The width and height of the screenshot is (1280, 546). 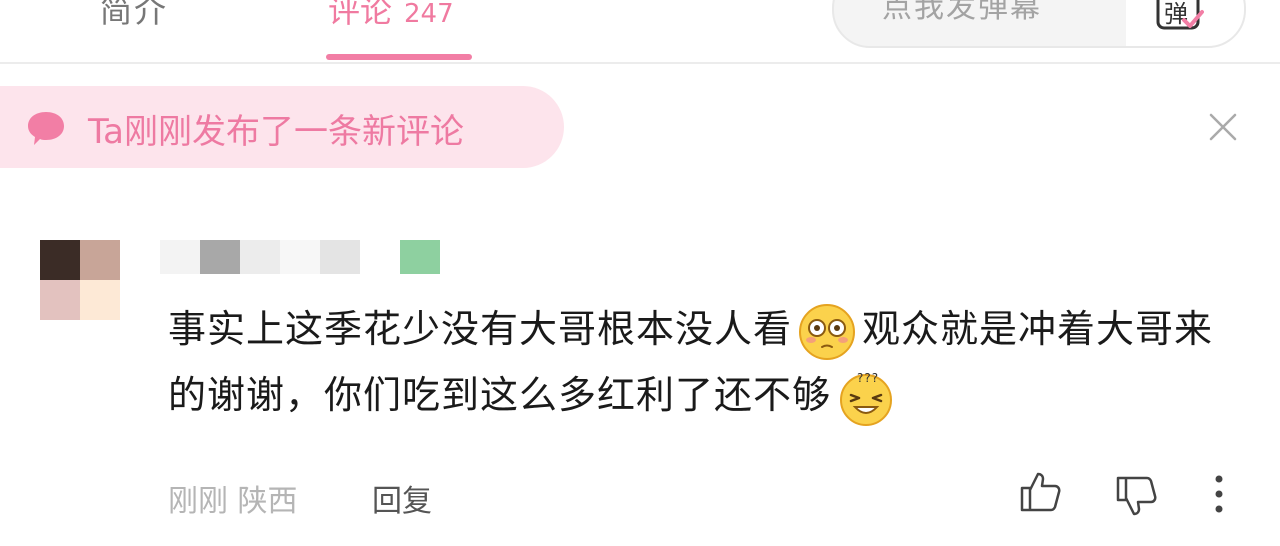 What do you see at coordinates (402, 498) in the screenshot?
I see `reply-button: 回复` at bounding box center [402, 498].